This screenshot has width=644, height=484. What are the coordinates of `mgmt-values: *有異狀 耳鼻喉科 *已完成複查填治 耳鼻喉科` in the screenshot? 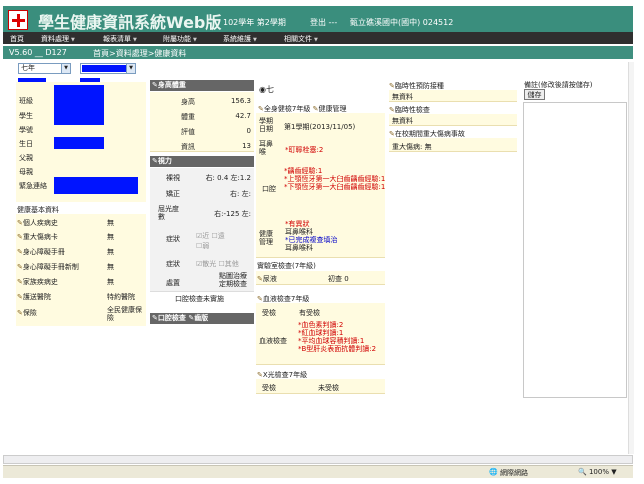 It's located at (311, 236).